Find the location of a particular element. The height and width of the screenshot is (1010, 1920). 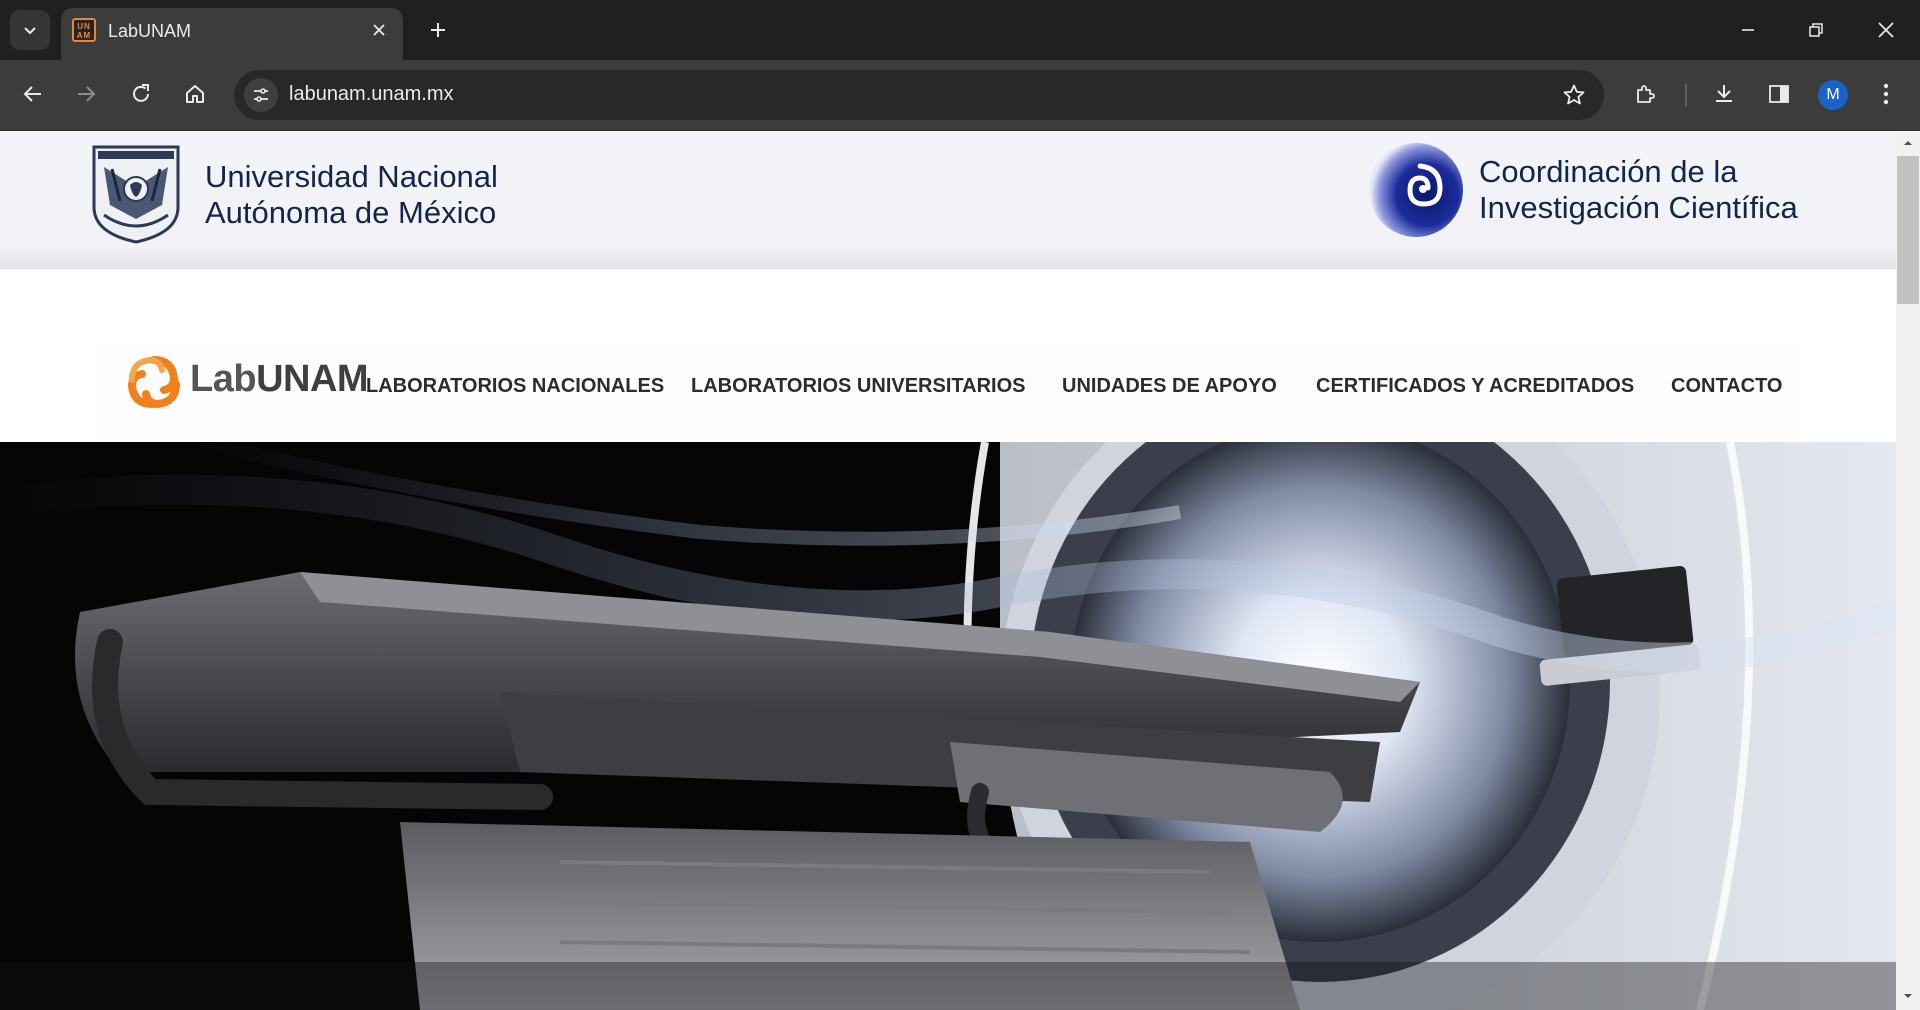

plus-icon is located at coordinates (438, 30).